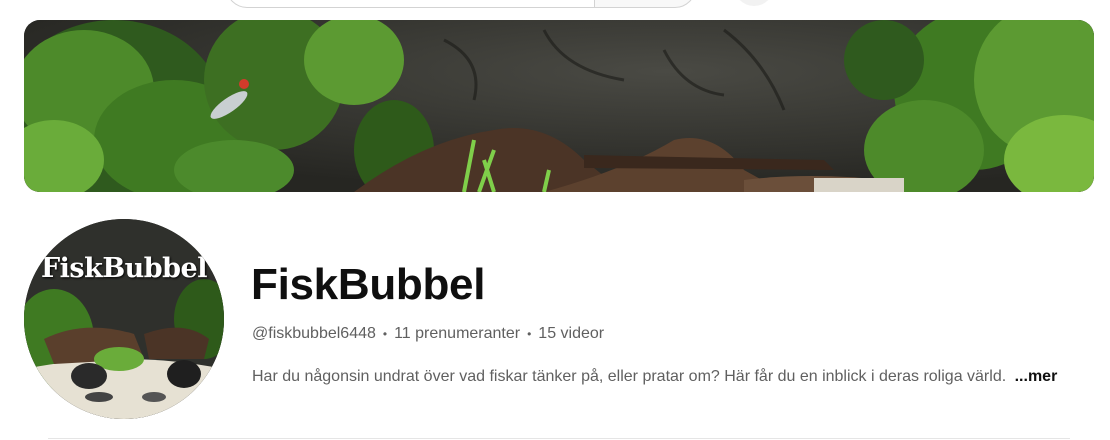 The width and height of the screenshot is (1110, 440). I want to click on subscriber-count: 11 prenumeranter, so click(457, 333).